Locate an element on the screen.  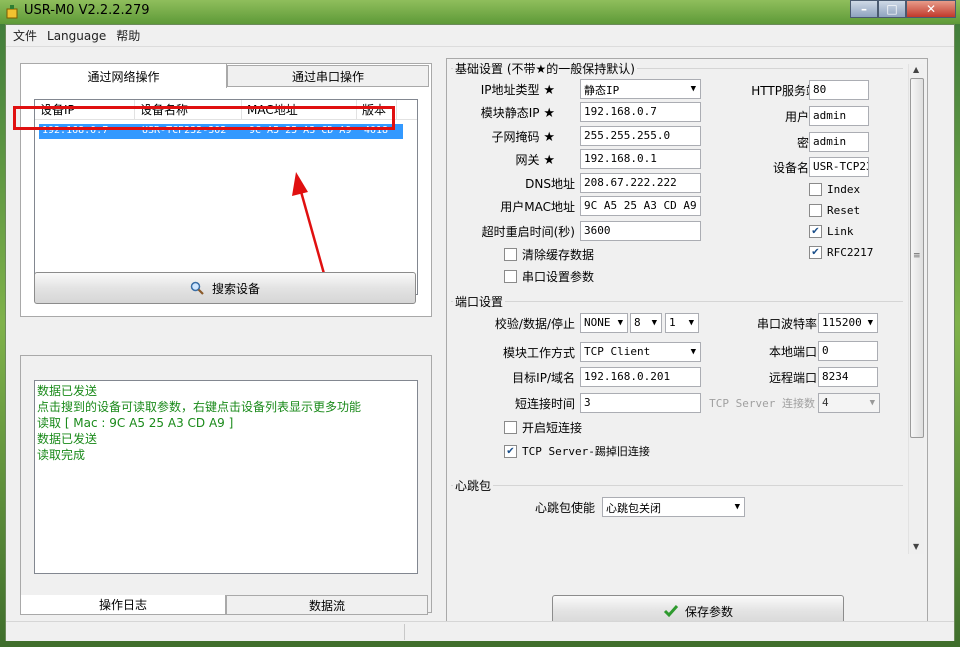
password-input: admin is located at coordinates (839, 142).